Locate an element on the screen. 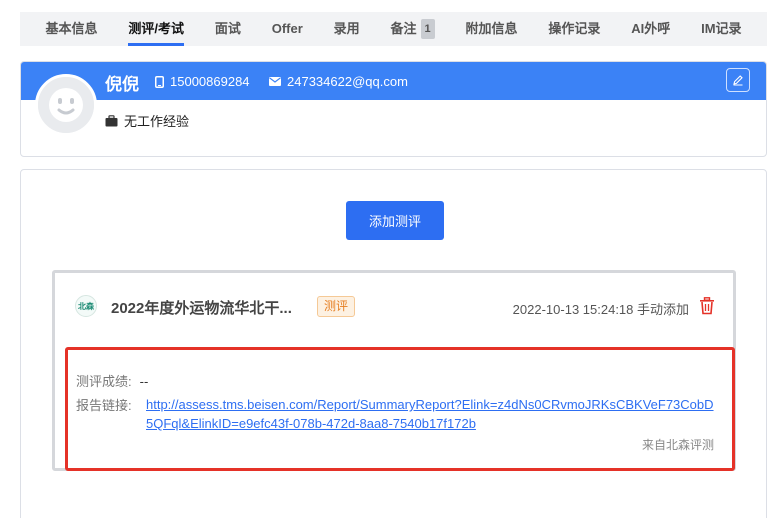  email-address: 247334622@qq.com is located at coordinates (347, 81).